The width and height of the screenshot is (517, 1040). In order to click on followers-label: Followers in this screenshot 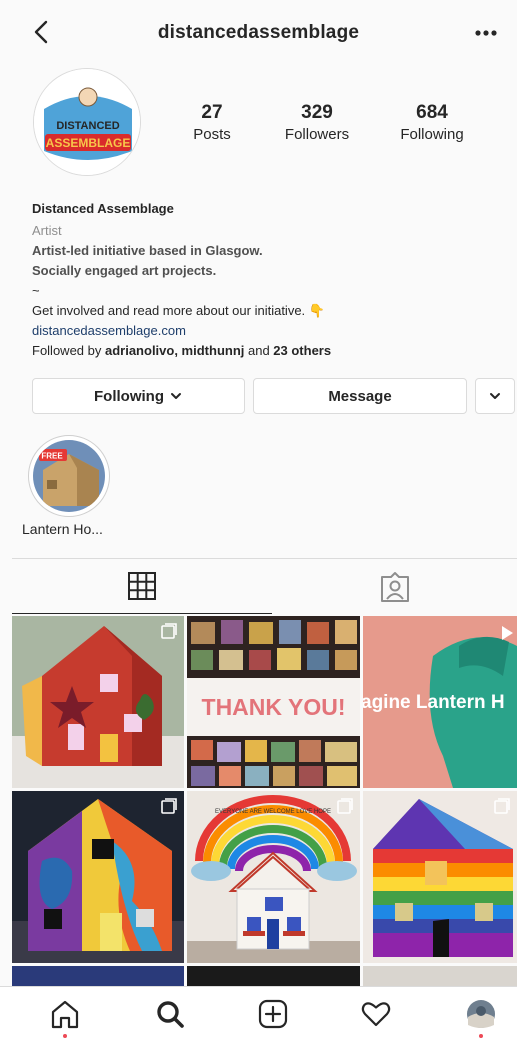, I will do `click(317, 134)`.